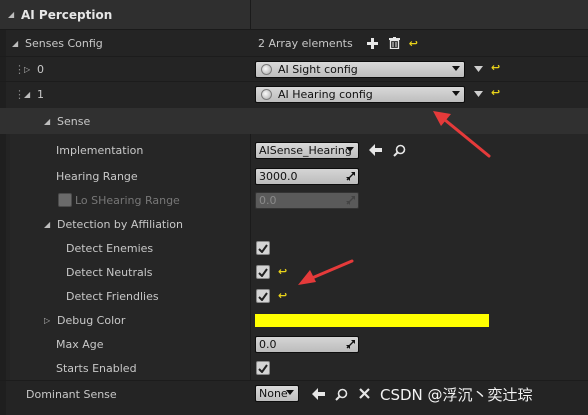  What do you see at coordinates (109, 272) in the screenshot?
I see `detect-neutrals-label: Detect Neutrals` at bounding box center [109, 272].